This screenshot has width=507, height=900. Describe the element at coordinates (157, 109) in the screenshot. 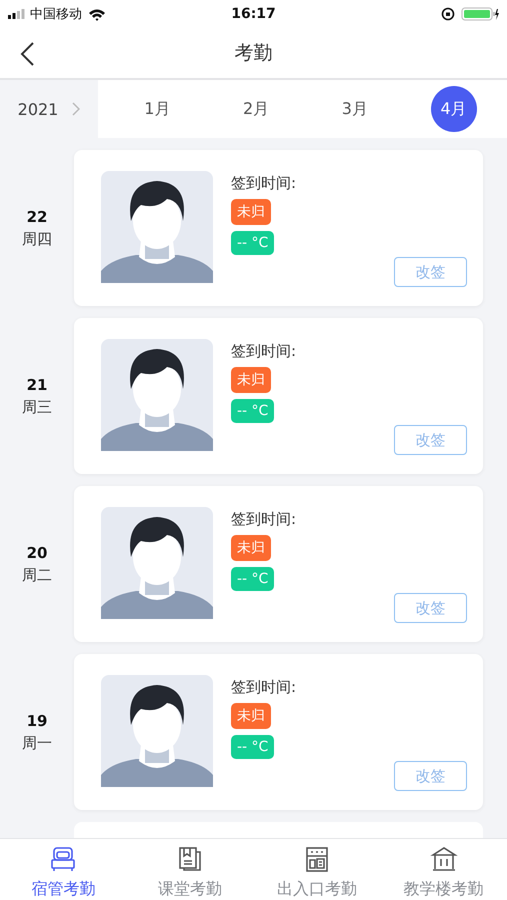

I see `month-tab: 1月` at that location.